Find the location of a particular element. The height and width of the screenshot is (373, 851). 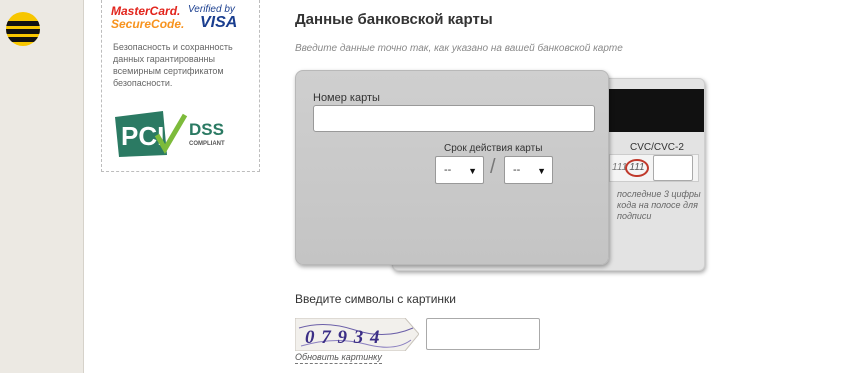

refresh-captcha-link: Обновить картинку is located at coordinates (338, 358).